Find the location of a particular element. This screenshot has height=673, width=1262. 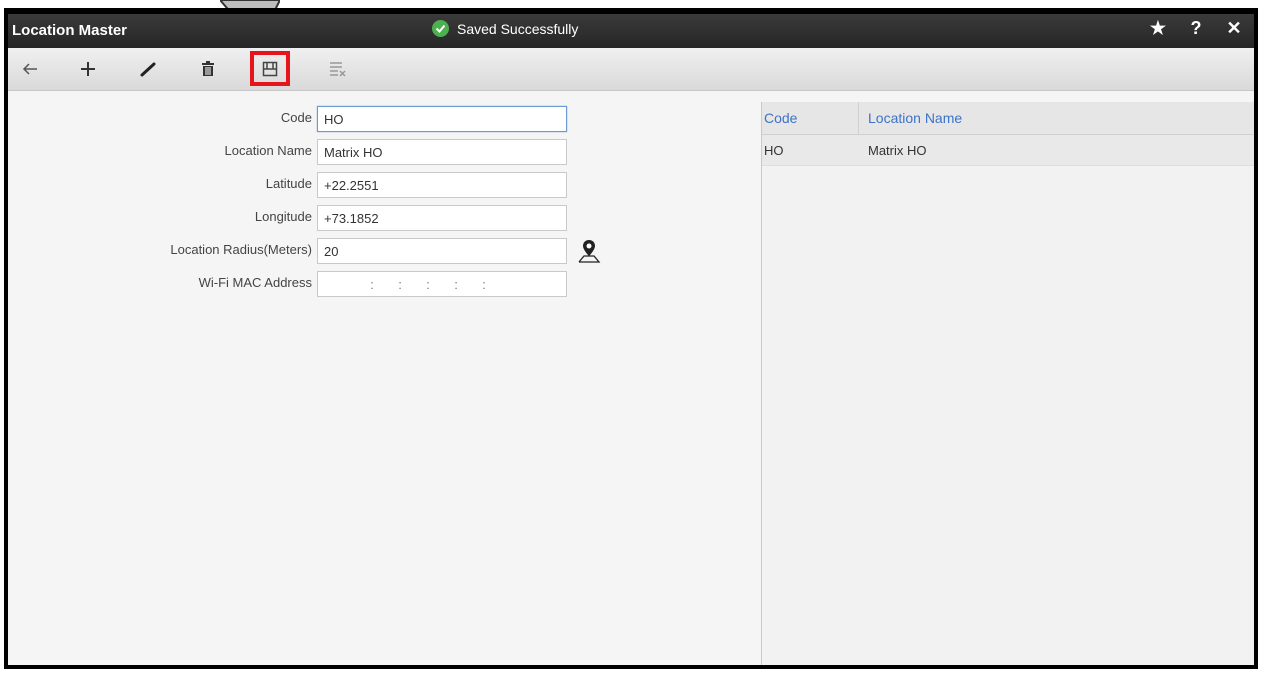

map-pin-icon is located at coordinates (589, 251).